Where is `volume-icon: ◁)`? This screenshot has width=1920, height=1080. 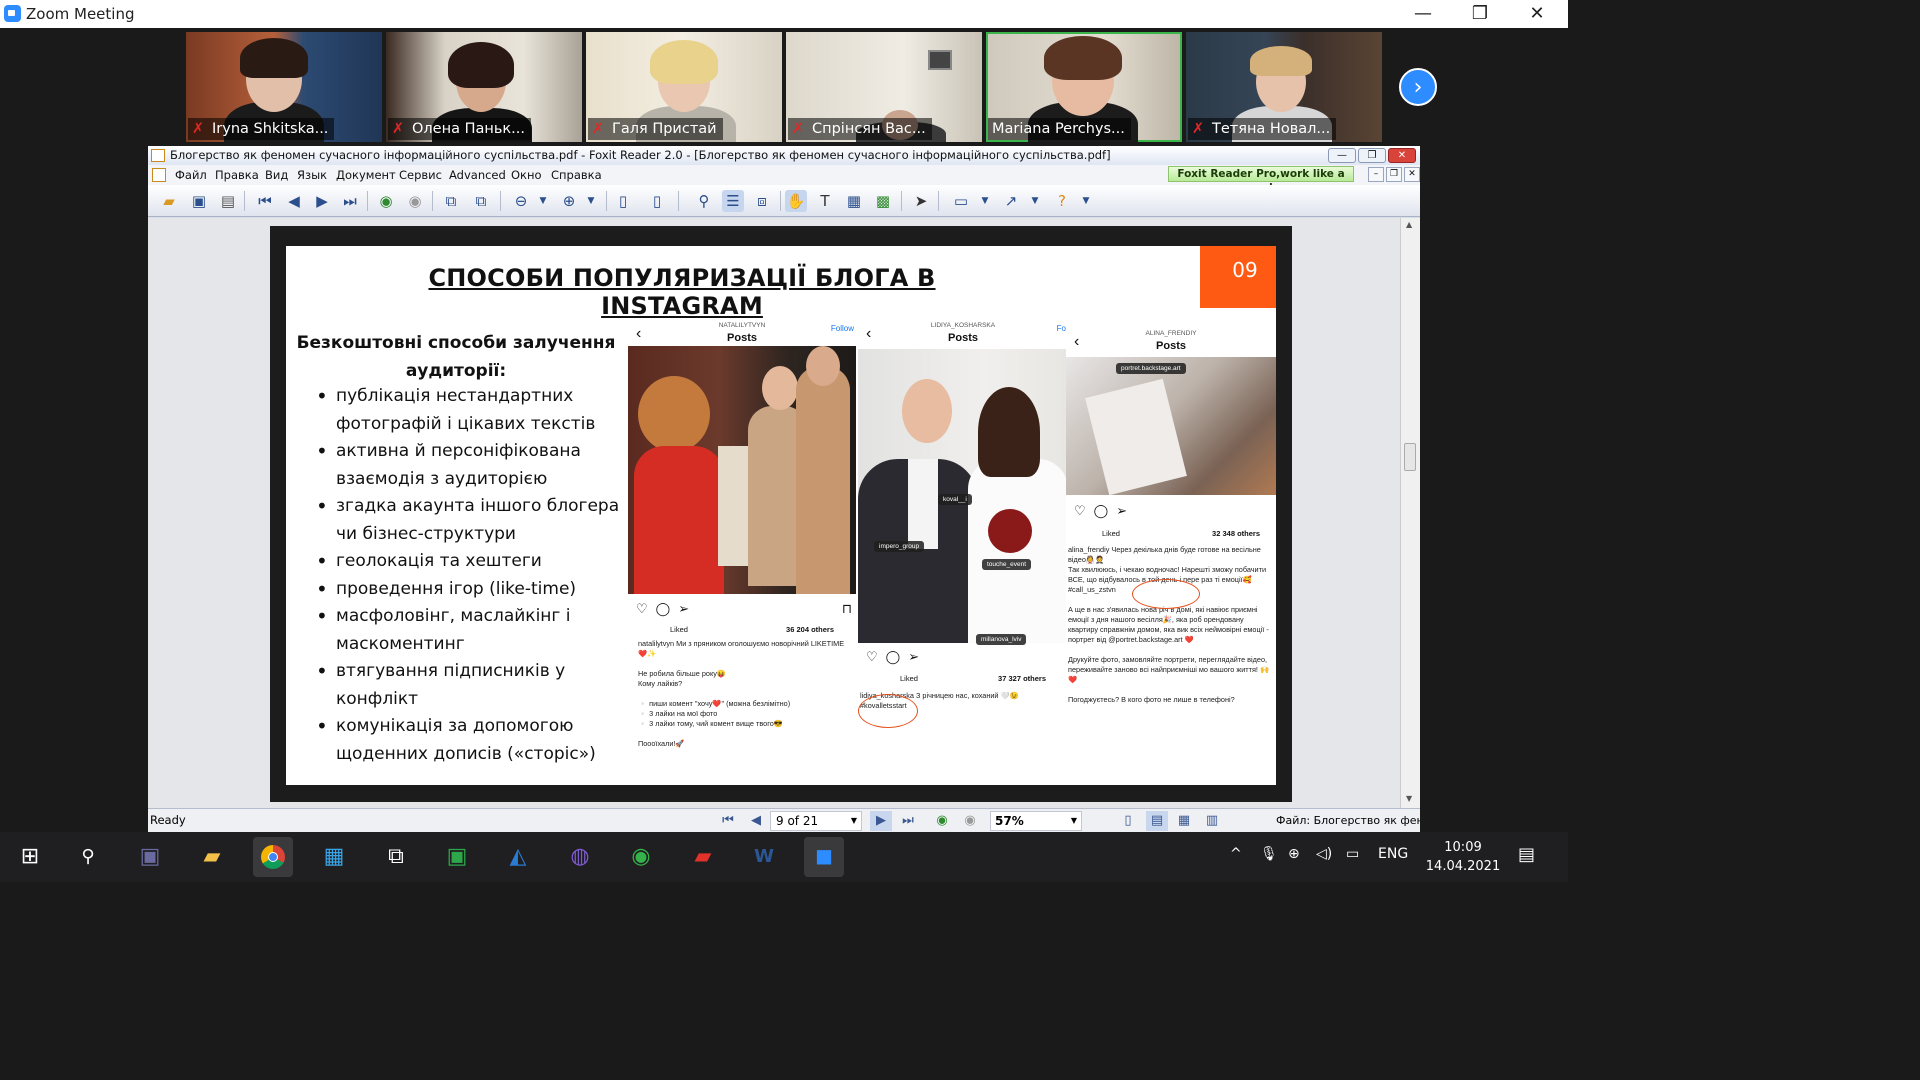
volume-icon: ◁) is located at coordinates (1324, 854).